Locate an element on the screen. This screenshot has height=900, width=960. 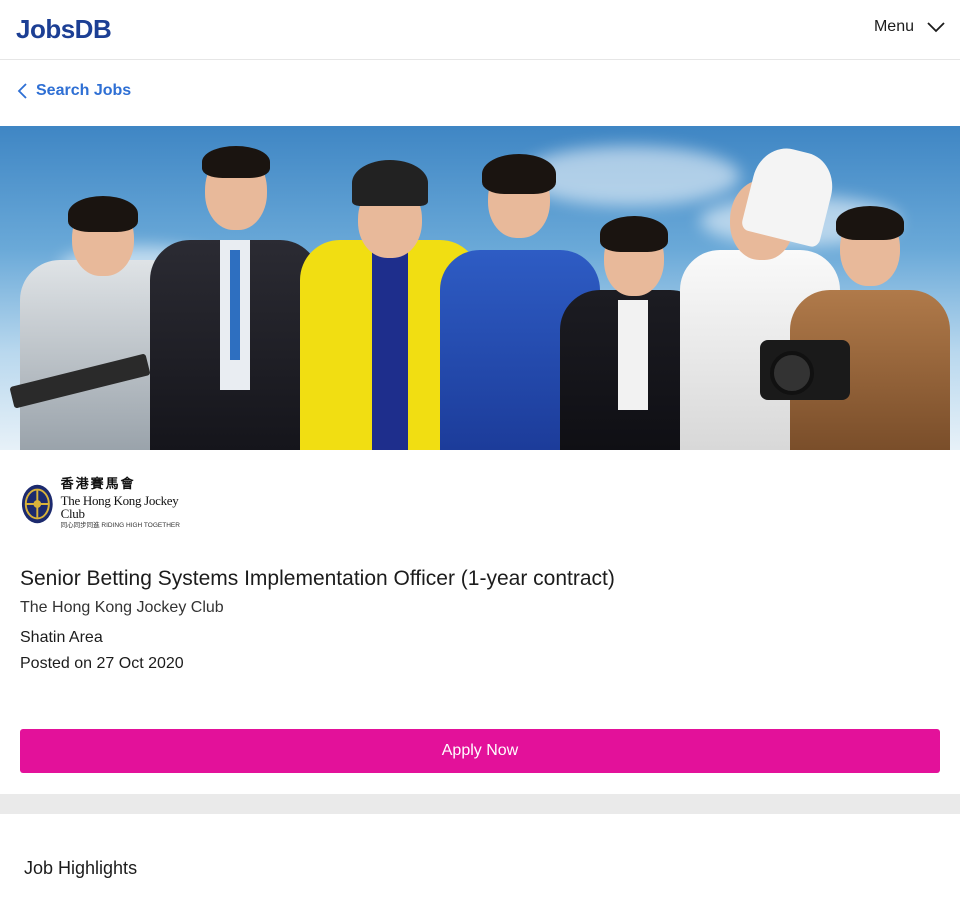
logo-chinese-name: 香港賽馬會 is located at coordinates (98, 485).